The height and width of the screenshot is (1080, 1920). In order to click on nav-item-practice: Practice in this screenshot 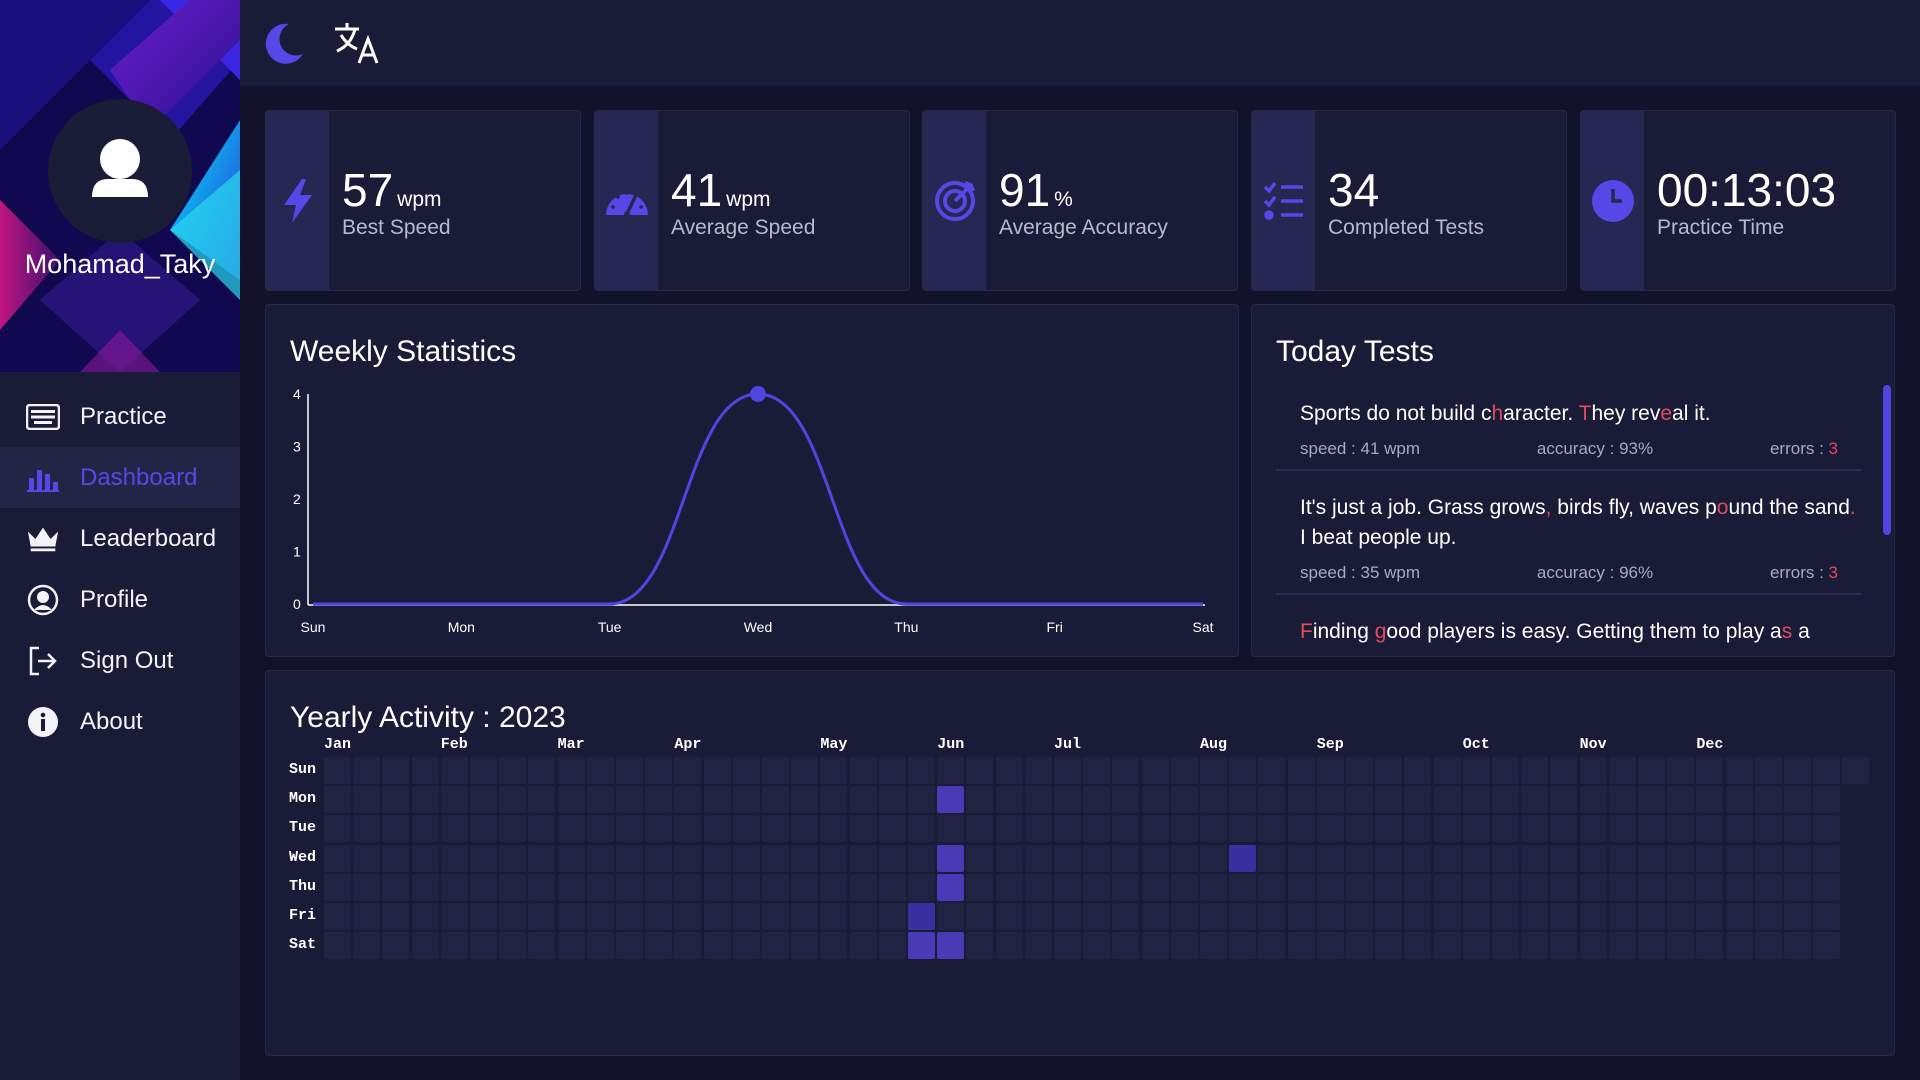, I will do `click(120, 416)`.